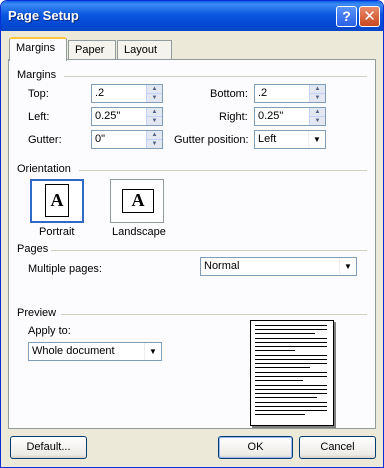 The width and height of the screenshot is (384, 468). What do you see at coordinates (38, 94) in the screenshot?
I see `top-label: Top:` at bounding box center [38, 94].